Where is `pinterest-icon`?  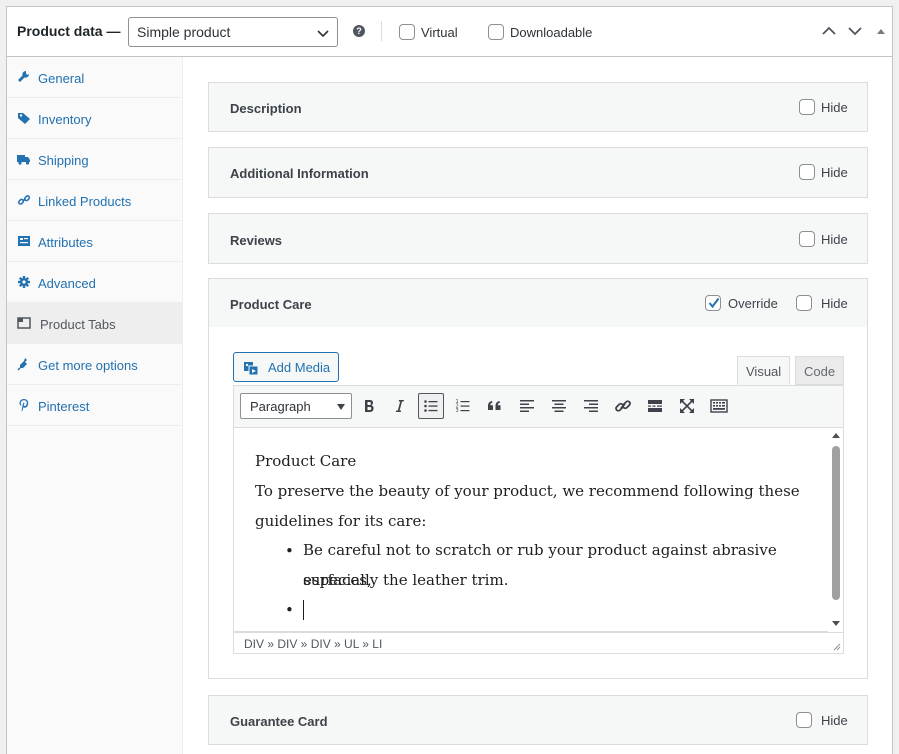 pinterest-icon is located at coordinates (24, 405).